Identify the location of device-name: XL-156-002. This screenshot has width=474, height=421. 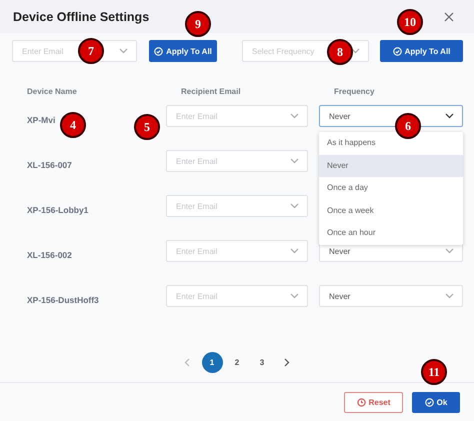
(49, 255).